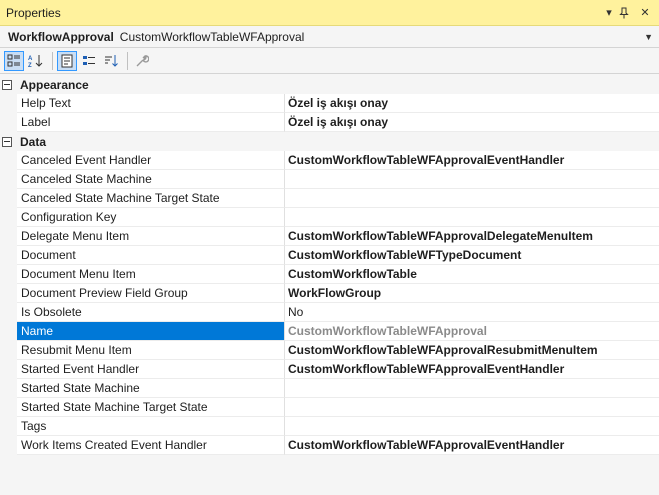  I want to click on property-name: Started Event Handler, so click(151, 369).